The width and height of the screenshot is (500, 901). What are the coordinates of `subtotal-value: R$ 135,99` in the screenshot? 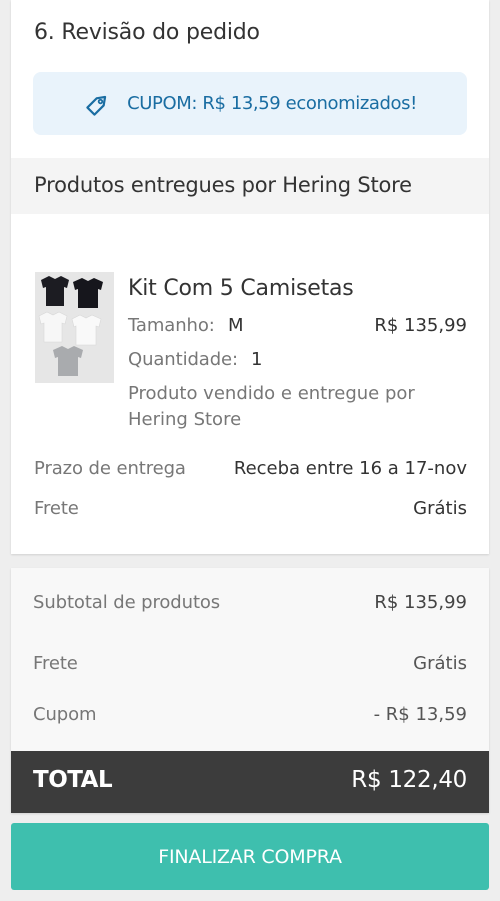 It's located at (420, 602).